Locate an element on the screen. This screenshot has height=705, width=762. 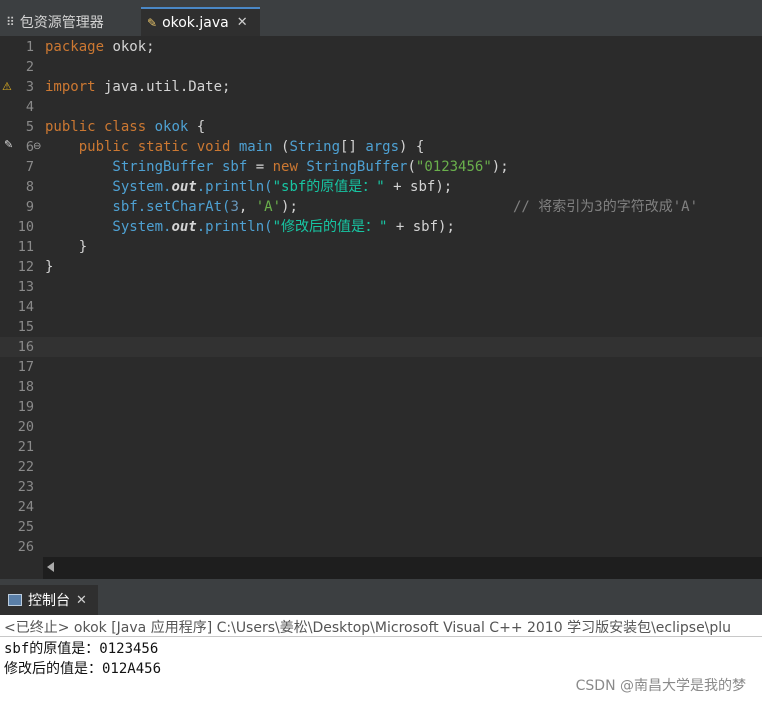
code-line: 10 System.out.println("修改后的值是：" + sbf); is located at coordinates (381, 227).